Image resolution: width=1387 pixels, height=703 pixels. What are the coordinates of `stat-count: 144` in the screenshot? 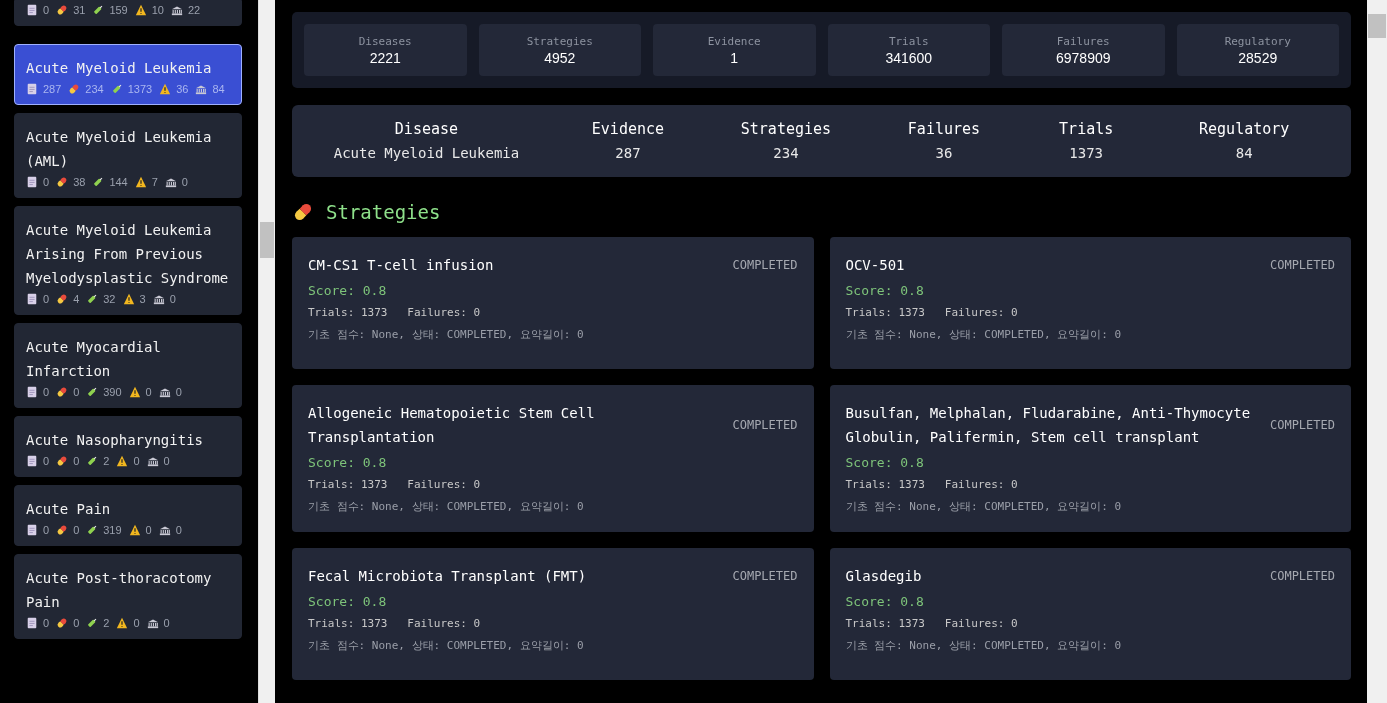 It's located at (118, 182).